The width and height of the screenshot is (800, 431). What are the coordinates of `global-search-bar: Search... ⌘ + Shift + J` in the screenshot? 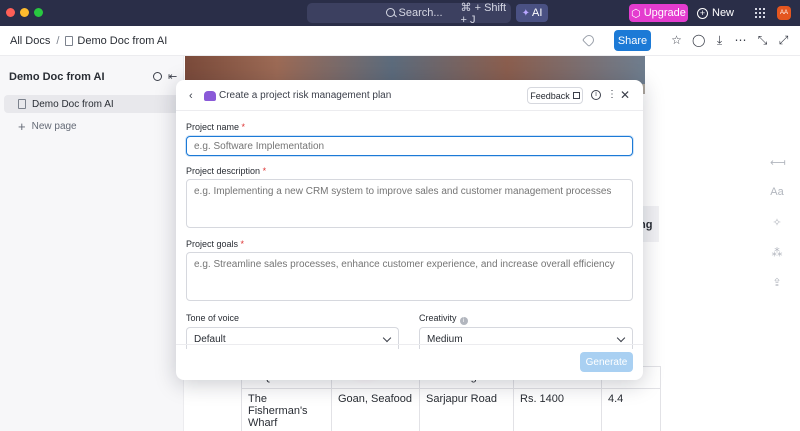 It's located at (409, 13).